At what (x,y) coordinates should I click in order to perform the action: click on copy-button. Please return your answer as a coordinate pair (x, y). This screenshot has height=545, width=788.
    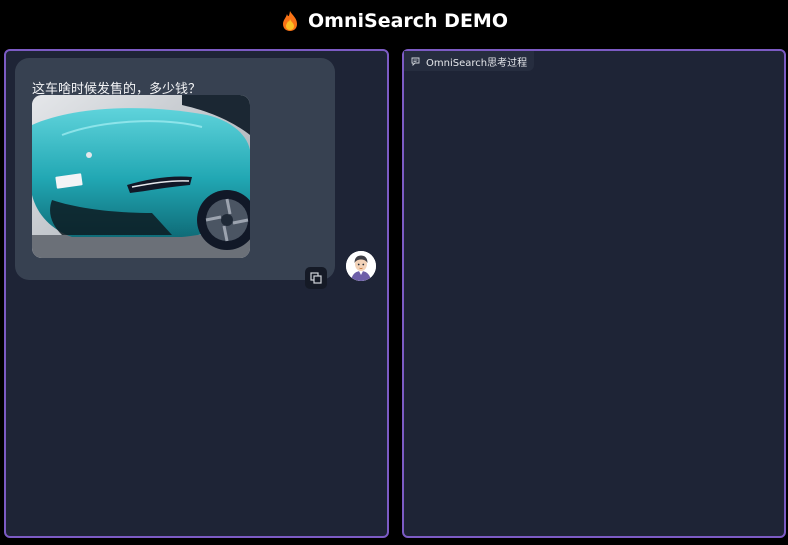
    Looking at the image, I should click on (316, 278).